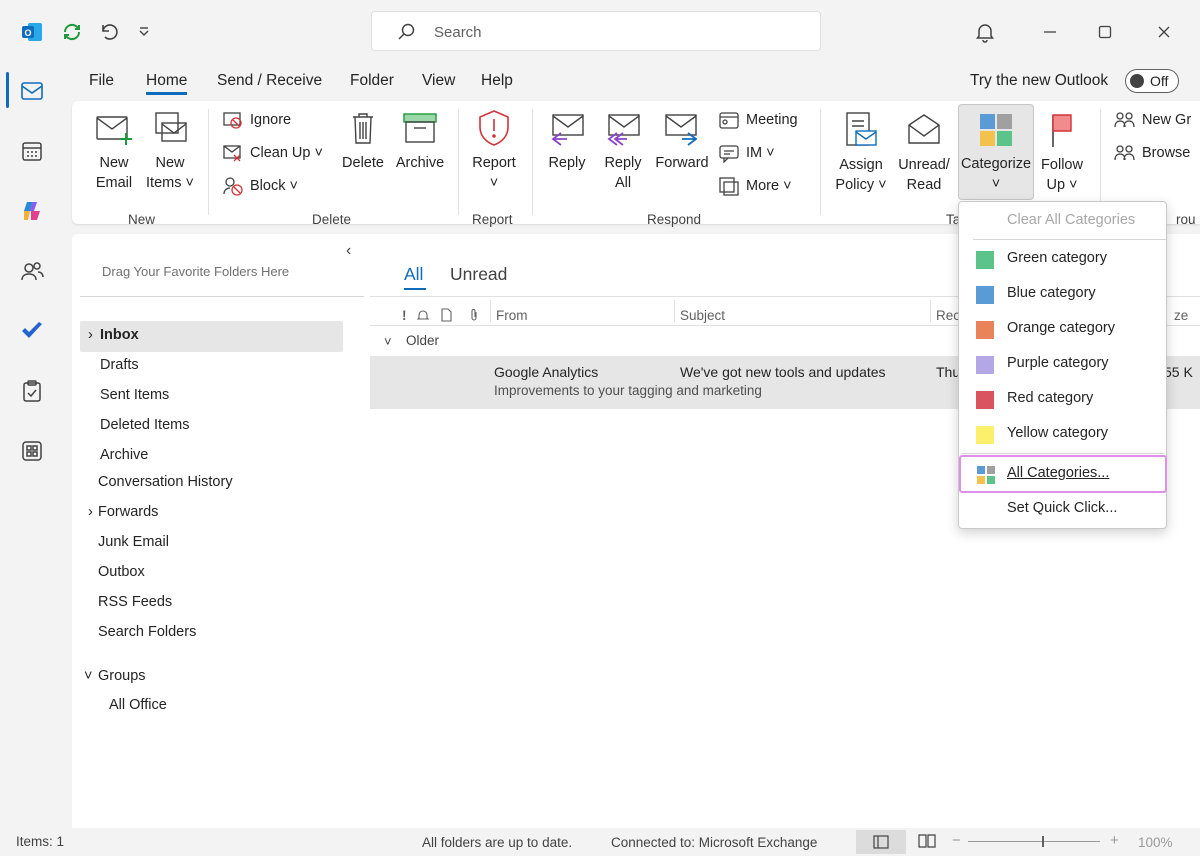 The image size is (1200, 856). I want to click on folder-sent-items: Sent Items, so click(134, 395).